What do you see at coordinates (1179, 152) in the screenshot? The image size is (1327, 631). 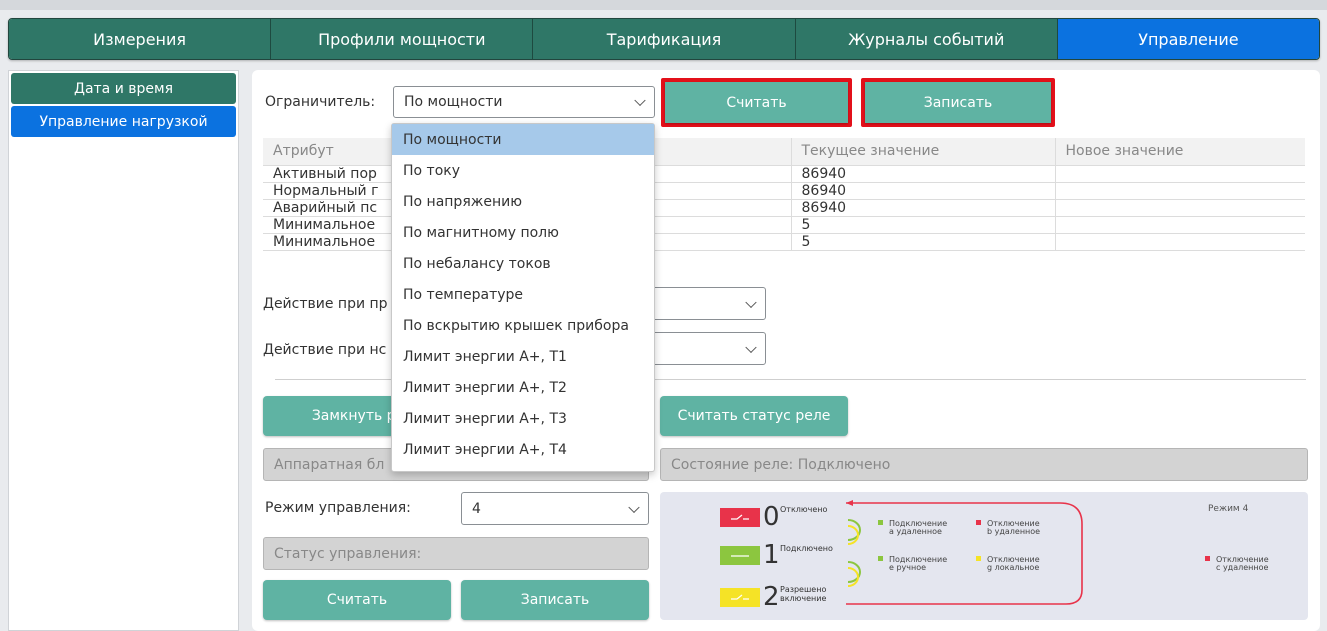 I see `header-new-value: Новое значение` at bounding box center [1179, 152].